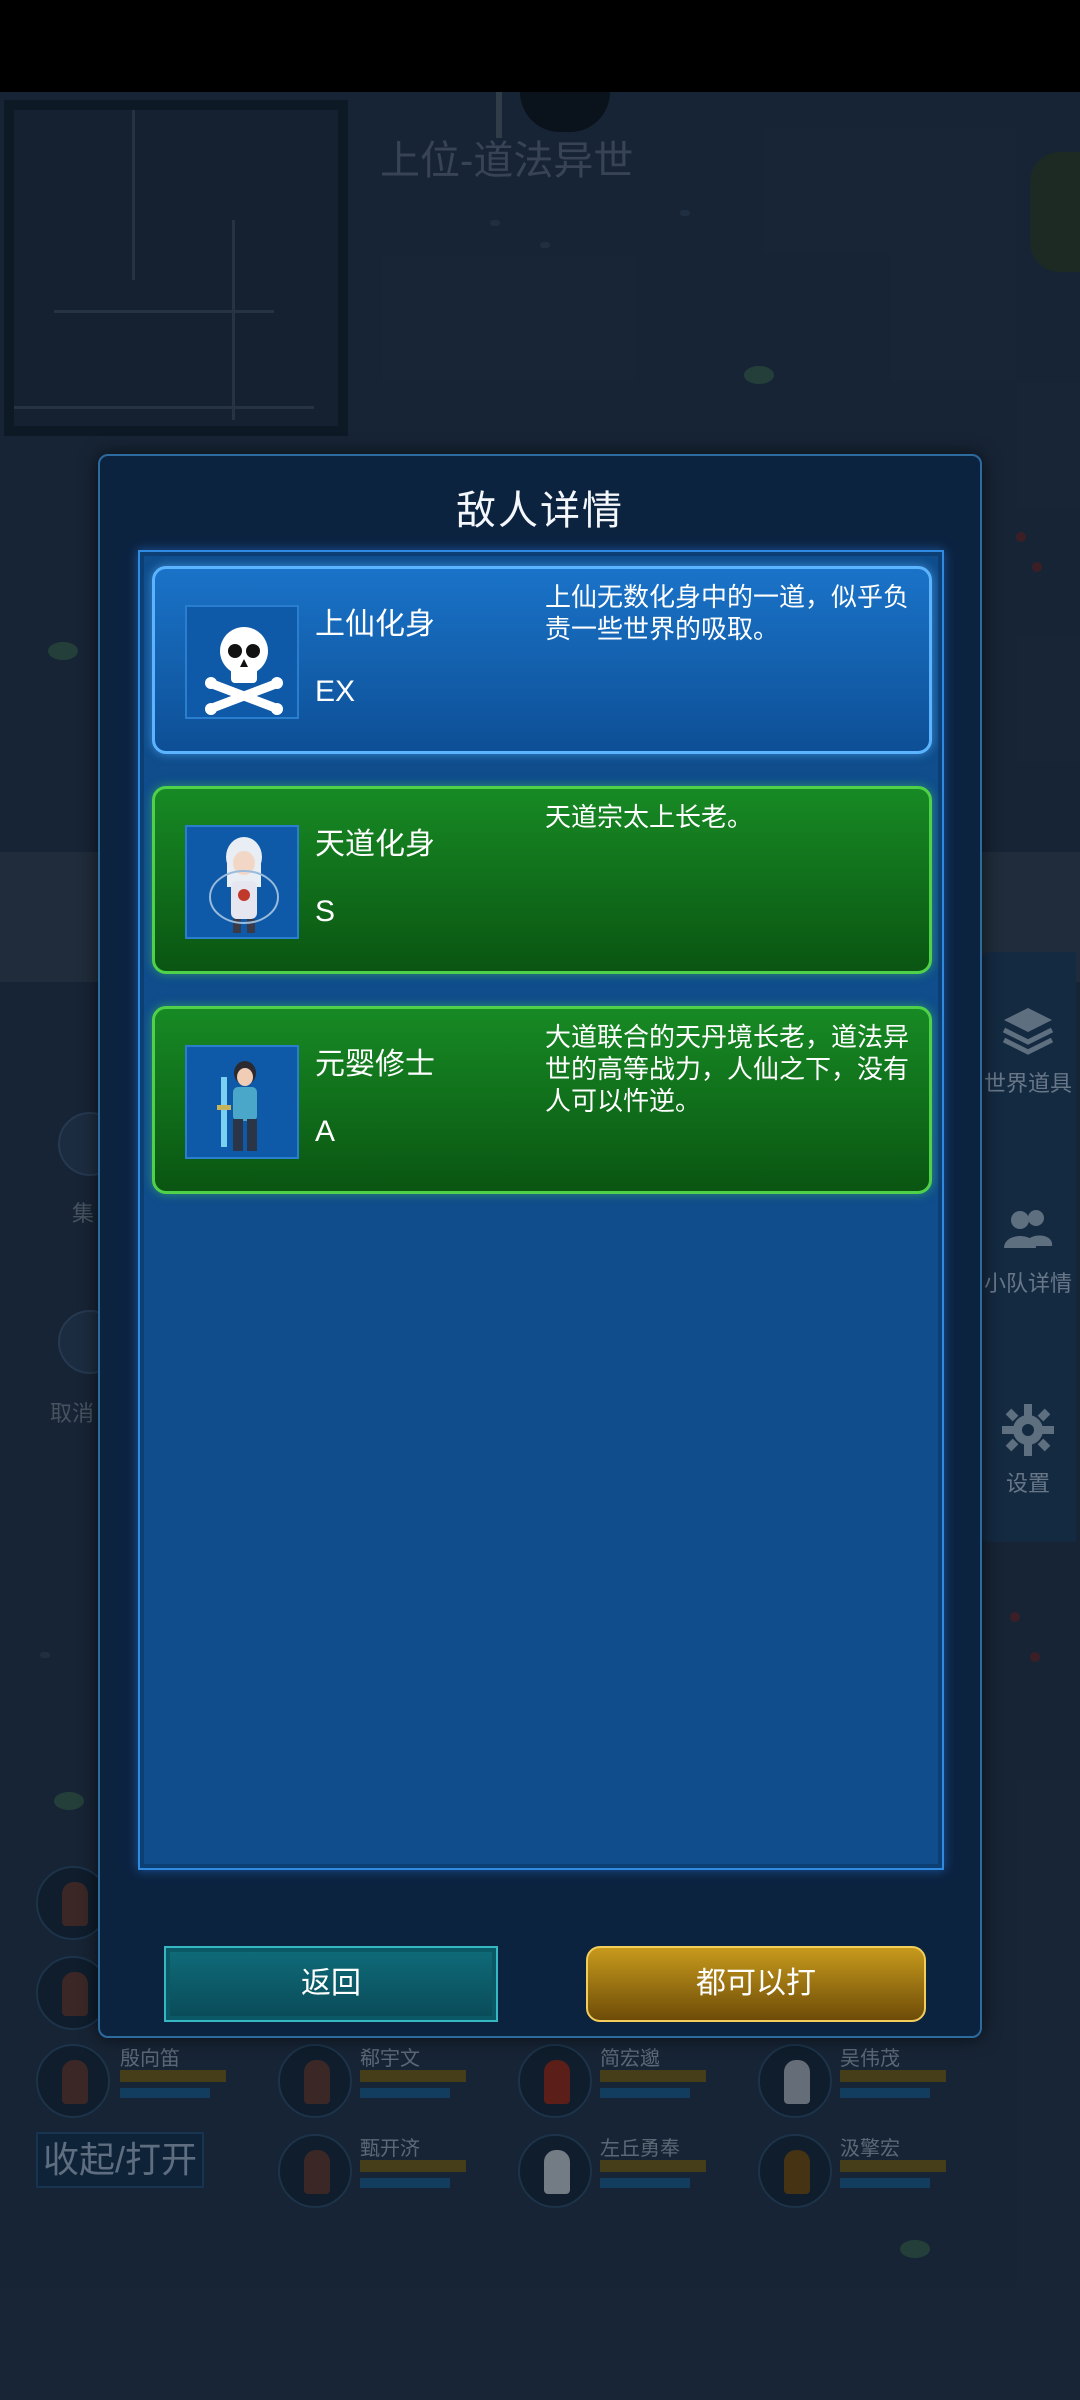  What do you see at coordinates (325, 1131) in the screenshot?
I see `enemy-rank: A` at bounding box center [325, 1131].